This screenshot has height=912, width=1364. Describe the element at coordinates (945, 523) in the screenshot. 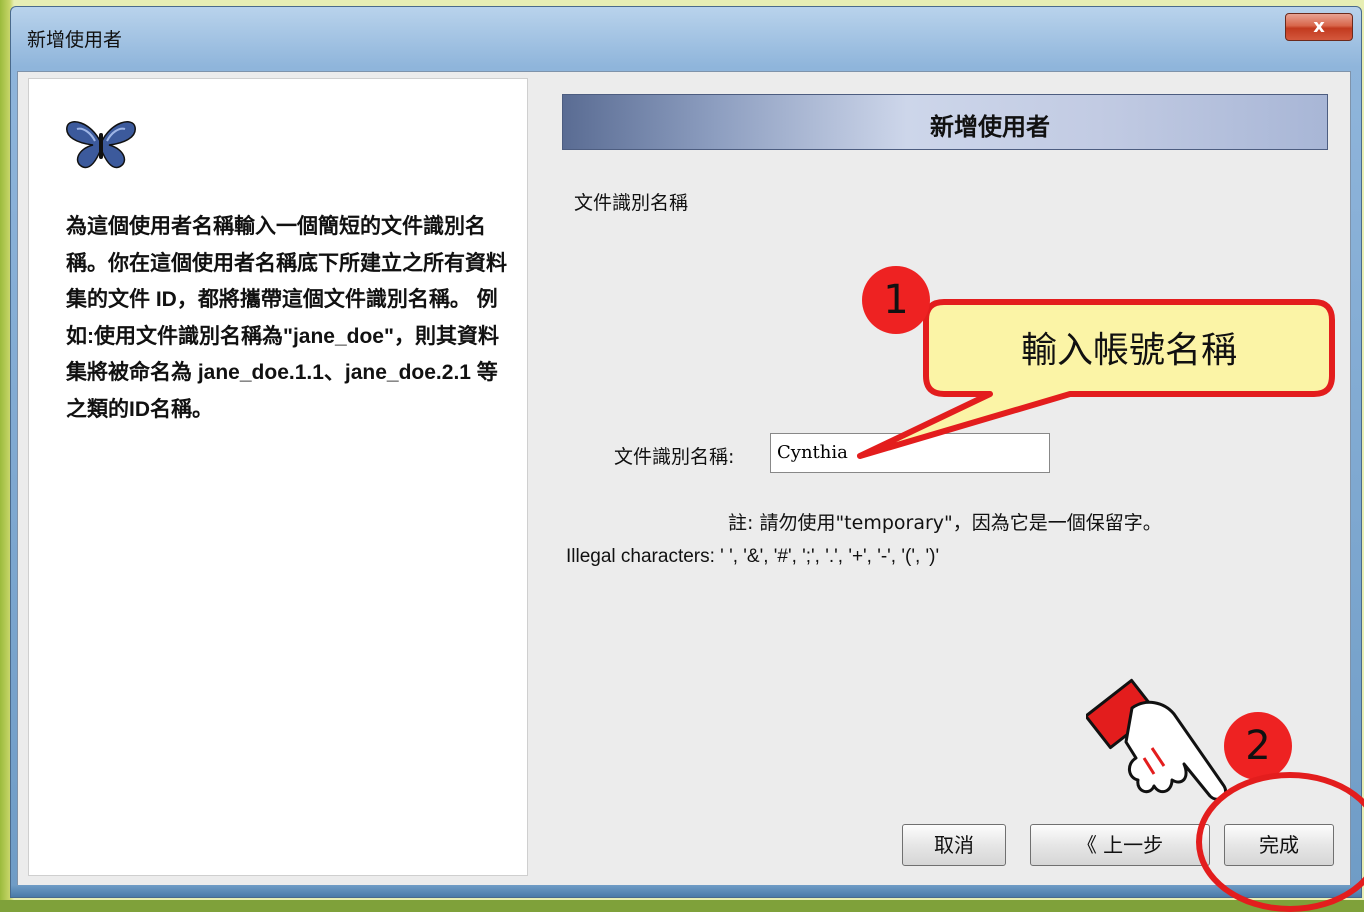

I see `reserved-word-note: 註: 請勿使用"temporary"，因為它是一個保留字。` at that location.